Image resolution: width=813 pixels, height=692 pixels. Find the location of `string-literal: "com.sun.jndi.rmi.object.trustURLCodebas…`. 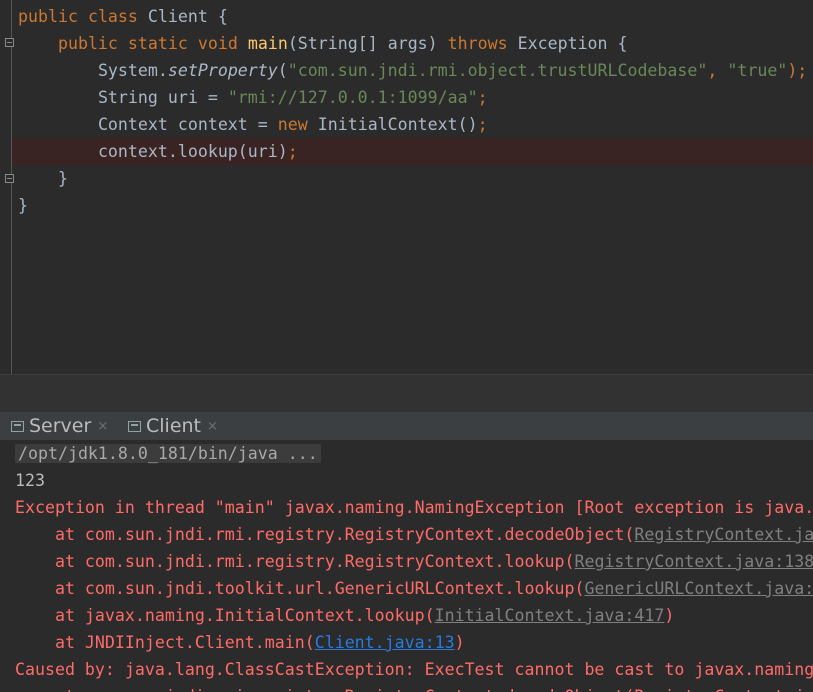

string-literal: "com.sun.jndi.rmi.object.trustURLCodebas… is located at coordinates (497, 70).